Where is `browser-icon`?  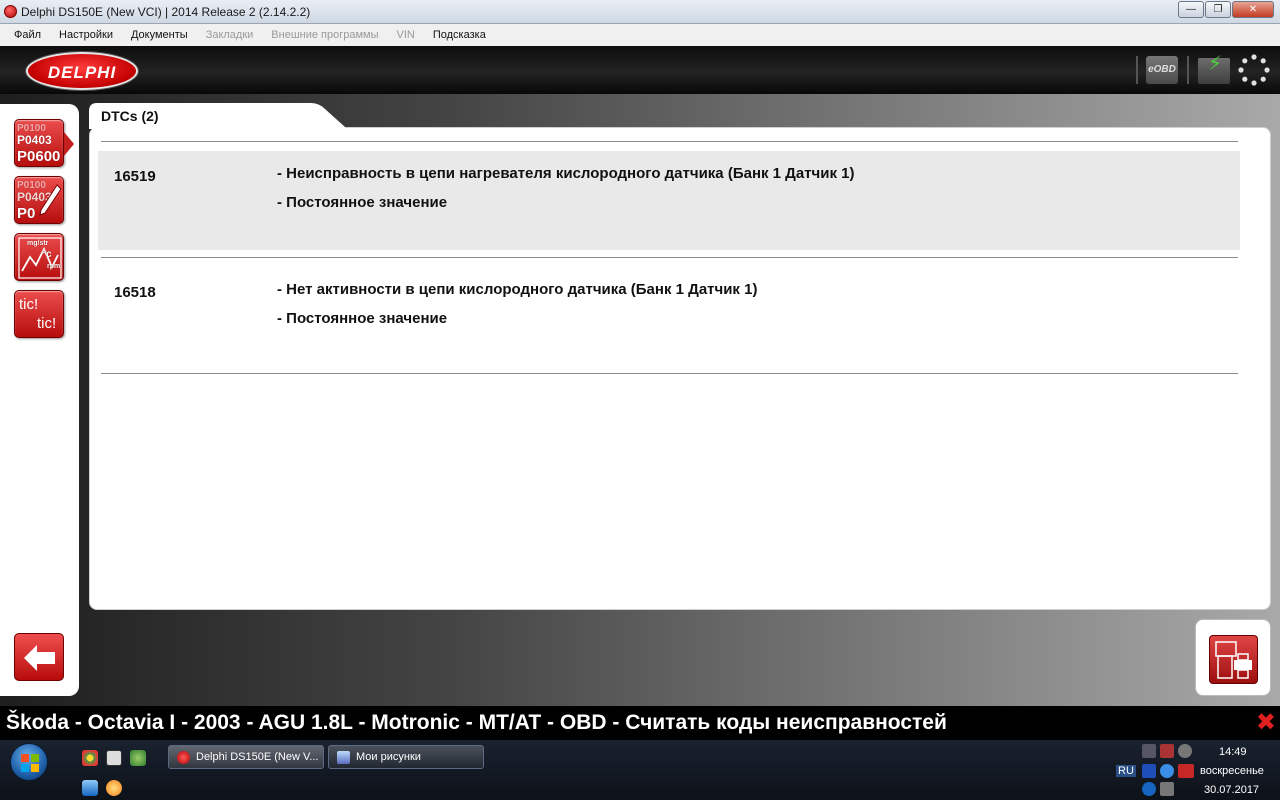 browser-icon is located at coordinates (138, 758).